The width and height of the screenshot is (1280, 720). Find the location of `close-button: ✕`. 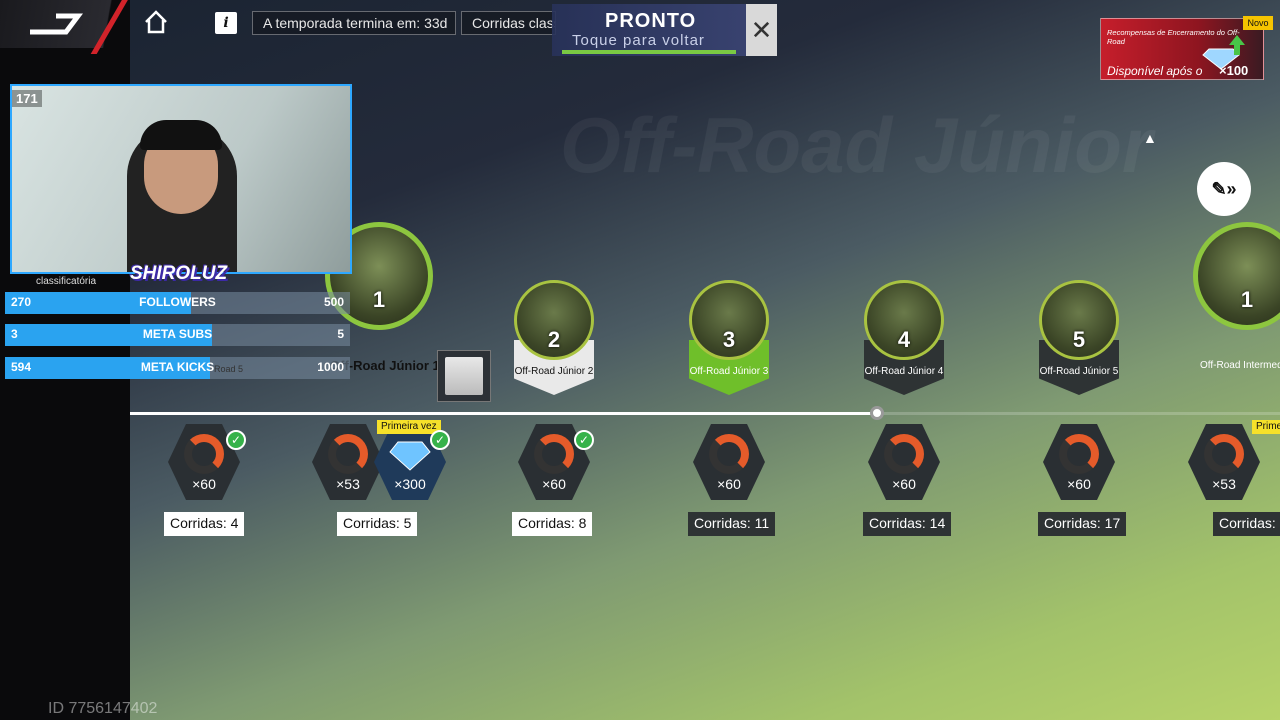

close-button: ✕ is located at coordinates (761, 30).